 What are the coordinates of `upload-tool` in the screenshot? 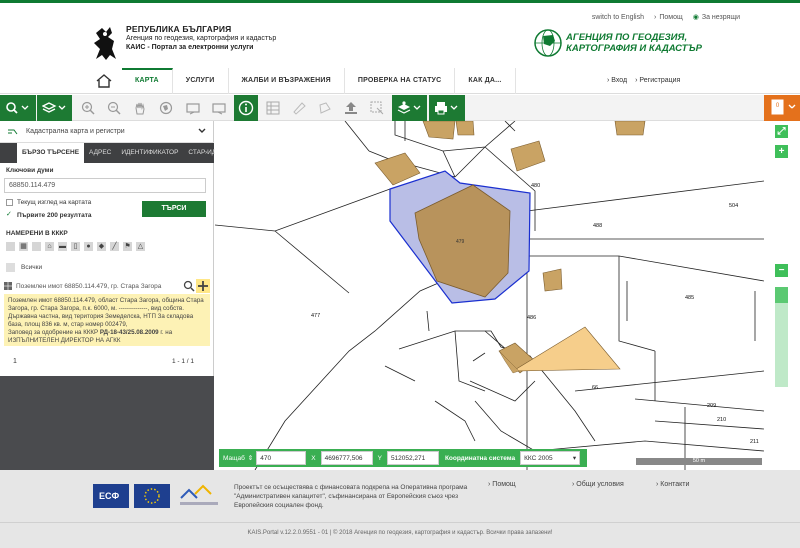 It's located at (351, 108).